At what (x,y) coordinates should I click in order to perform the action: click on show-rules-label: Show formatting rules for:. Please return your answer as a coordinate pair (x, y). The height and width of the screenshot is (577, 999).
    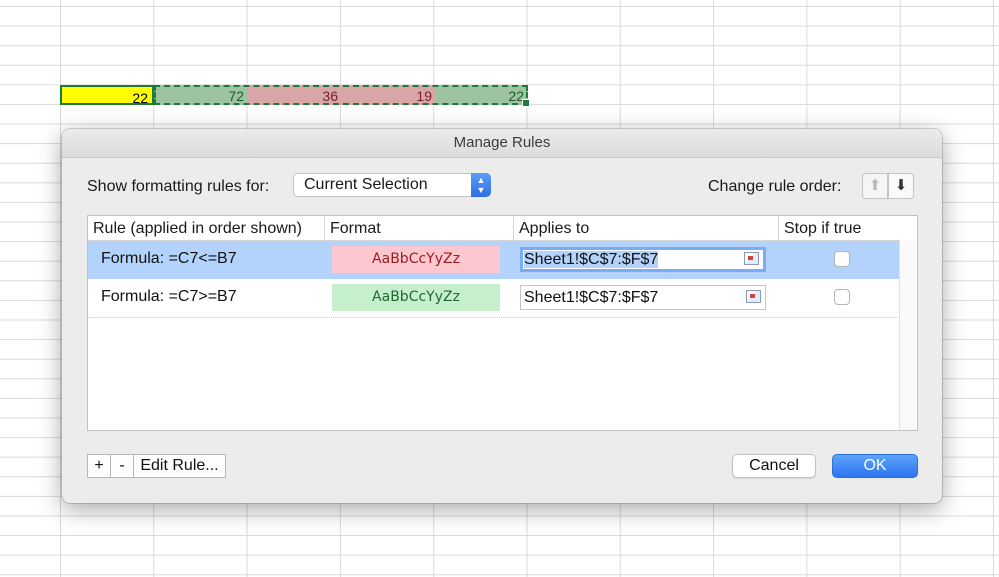
    Looking at the image, I should click on (178, 186).